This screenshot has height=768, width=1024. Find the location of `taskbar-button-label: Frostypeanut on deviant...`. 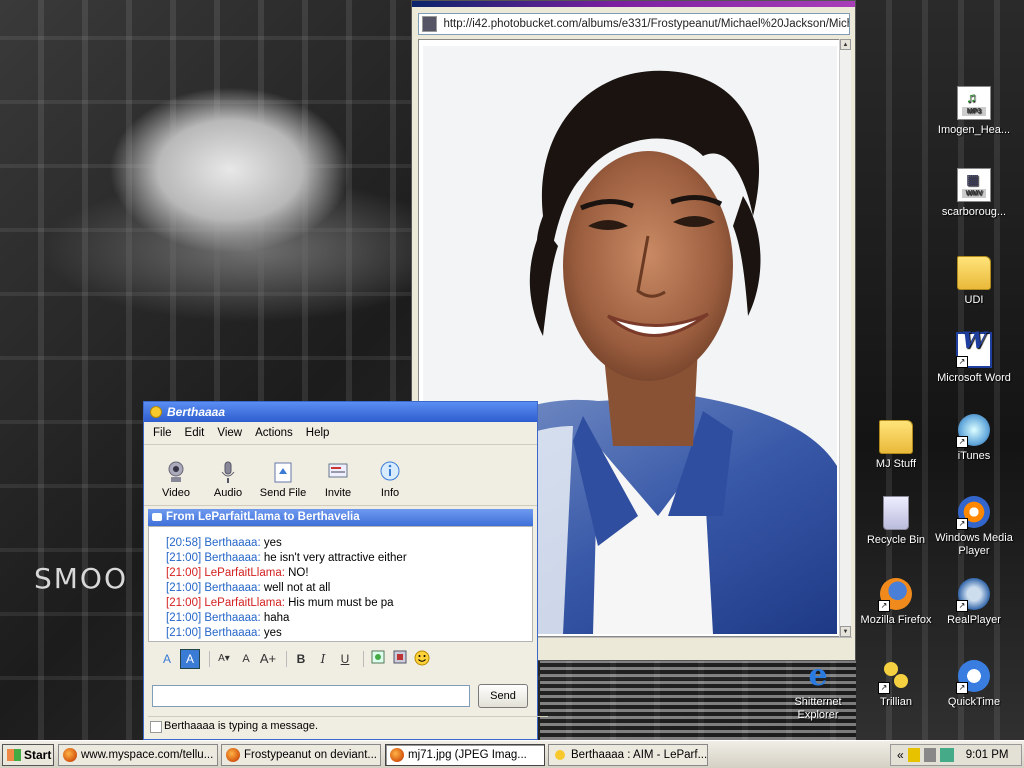

taskbar-button-label: Frostypeanut on deviant... is located at coordinates (310, 755).